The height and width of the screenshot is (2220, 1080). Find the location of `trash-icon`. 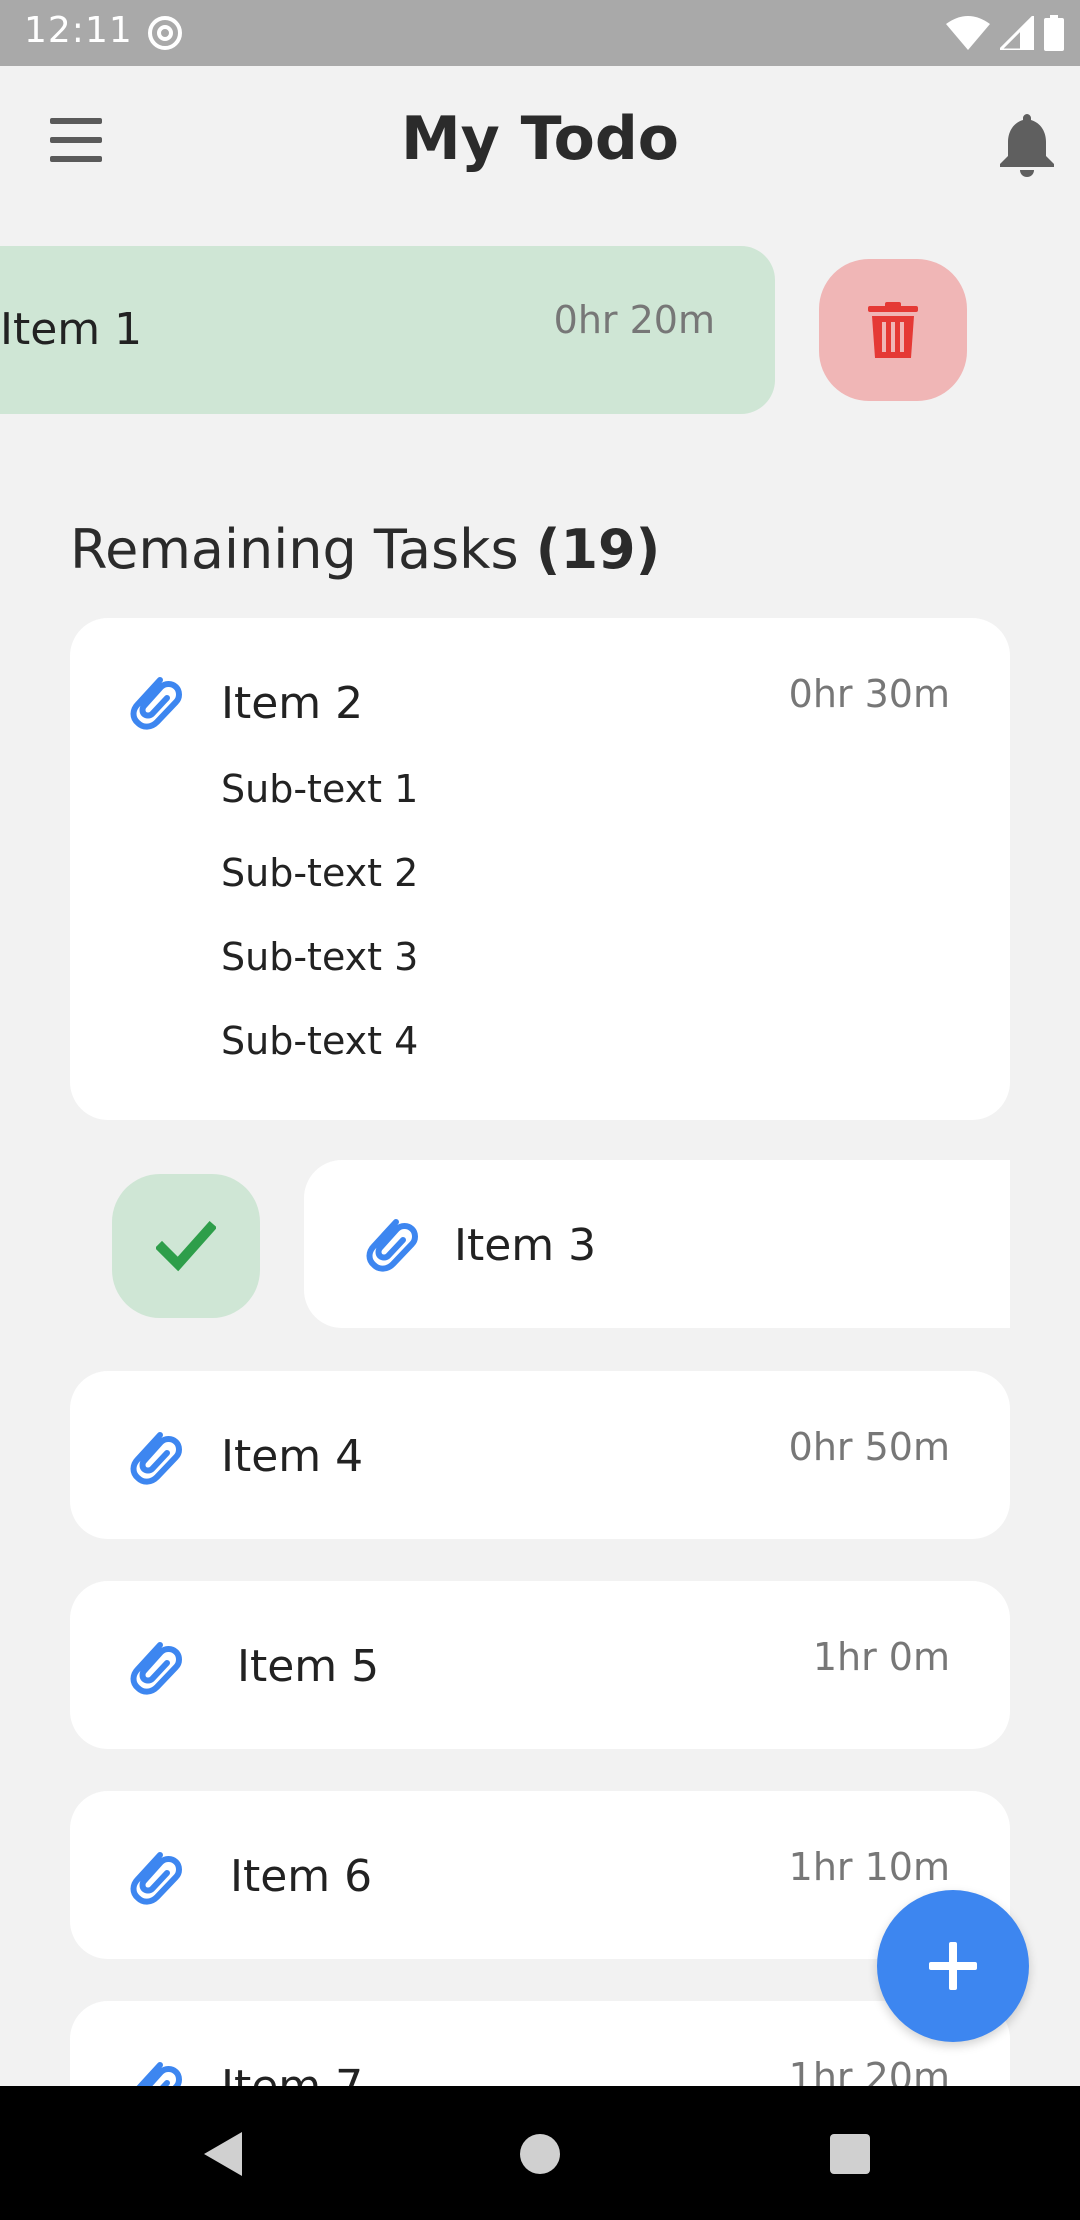

trash-icon is located at coordinates (893, 330).